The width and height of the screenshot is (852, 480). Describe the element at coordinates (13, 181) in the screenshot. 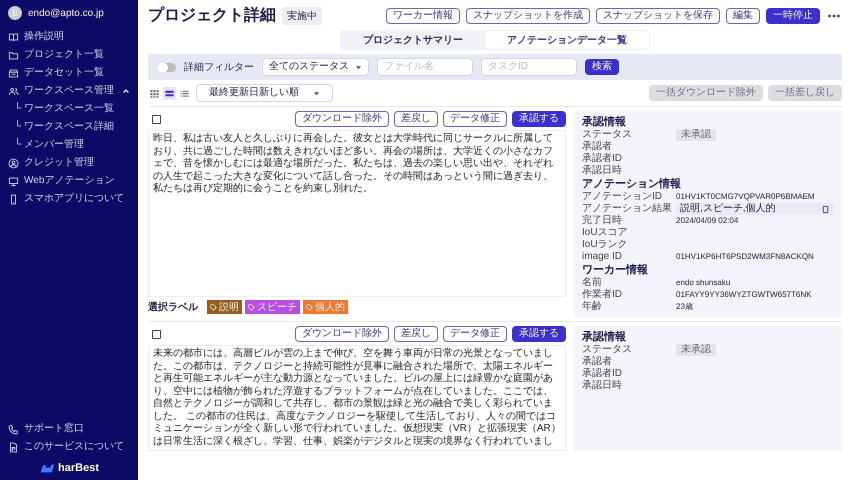

I see `monitor-icon` at that location.